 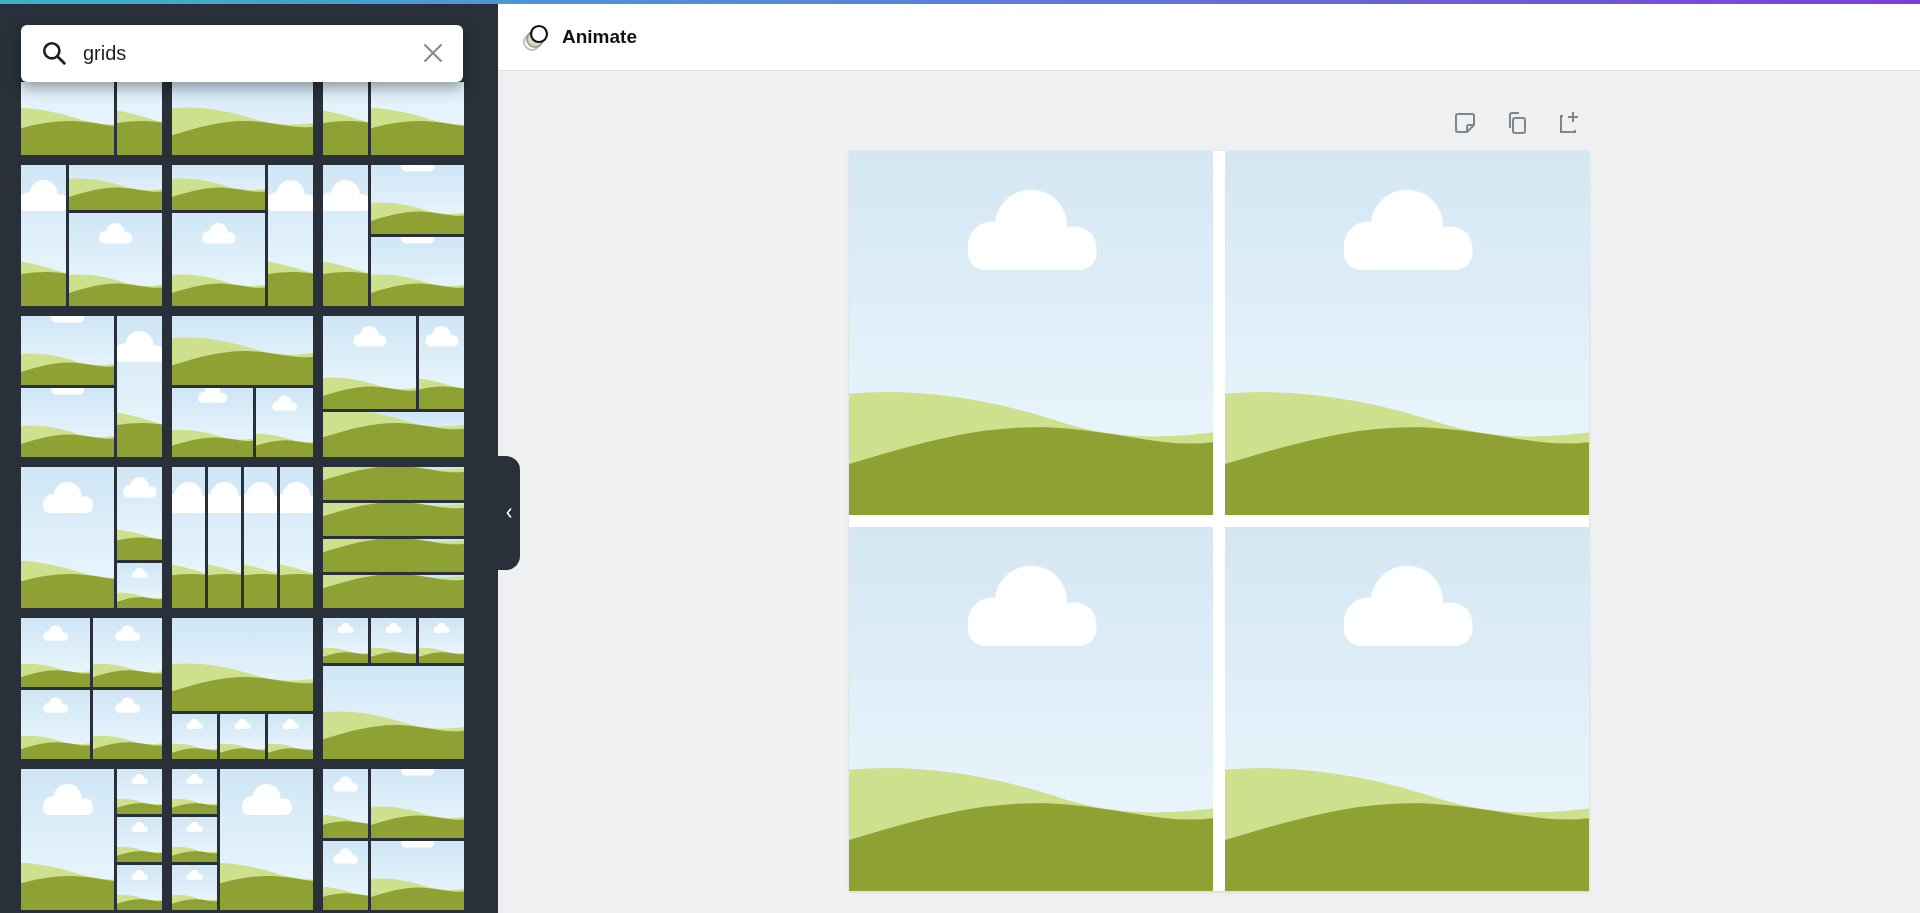 I want to click on collapse-panel-button, so click(x=509, y=513).